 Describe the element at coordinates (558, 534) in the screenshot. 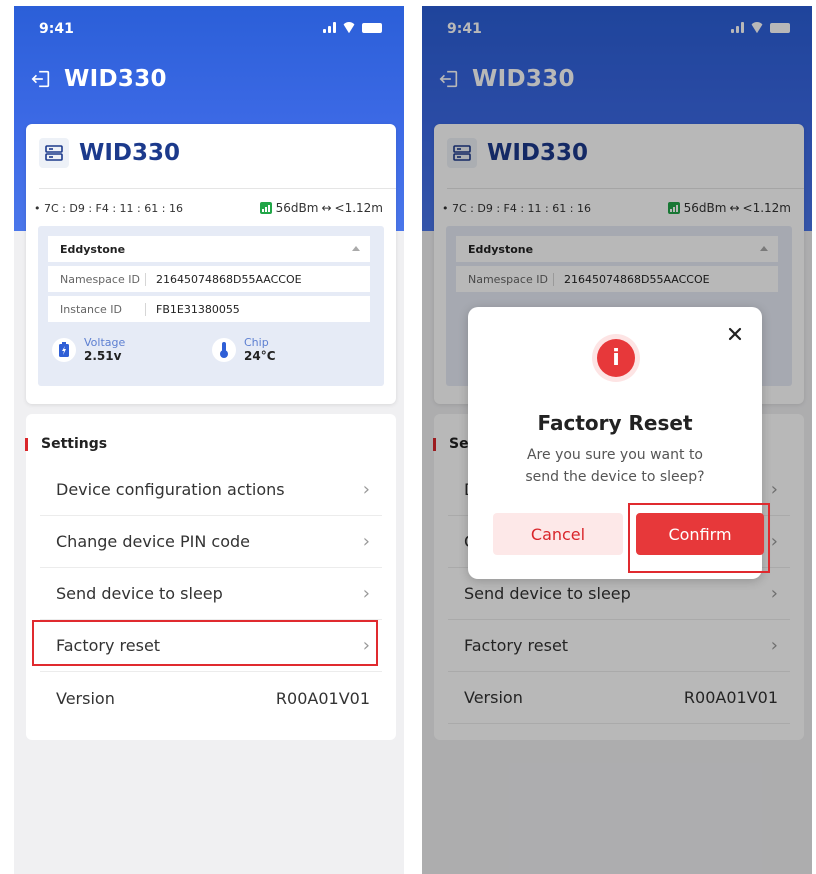

I see `cancel-button: Cancel` at that location.